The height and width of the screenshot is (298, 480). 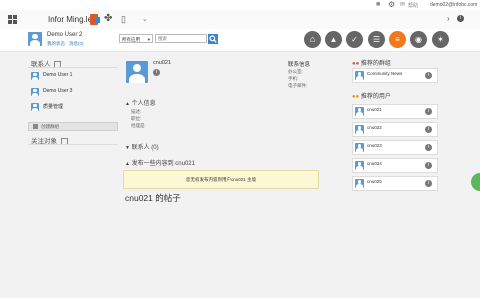 What do you see at coordinates (395, 111) in the screenshot?
I see `user-card: cnu021 i` at bounding box center [395, 111].